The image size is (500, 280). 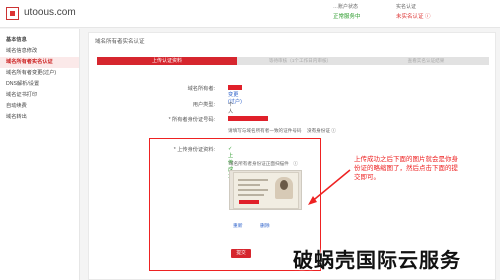 What do you see at coordinates (39, 51) in the screenshot?
I see `sidebar-item-domain-info-edit: 域名信息修改` at bounding box center [39, 51].